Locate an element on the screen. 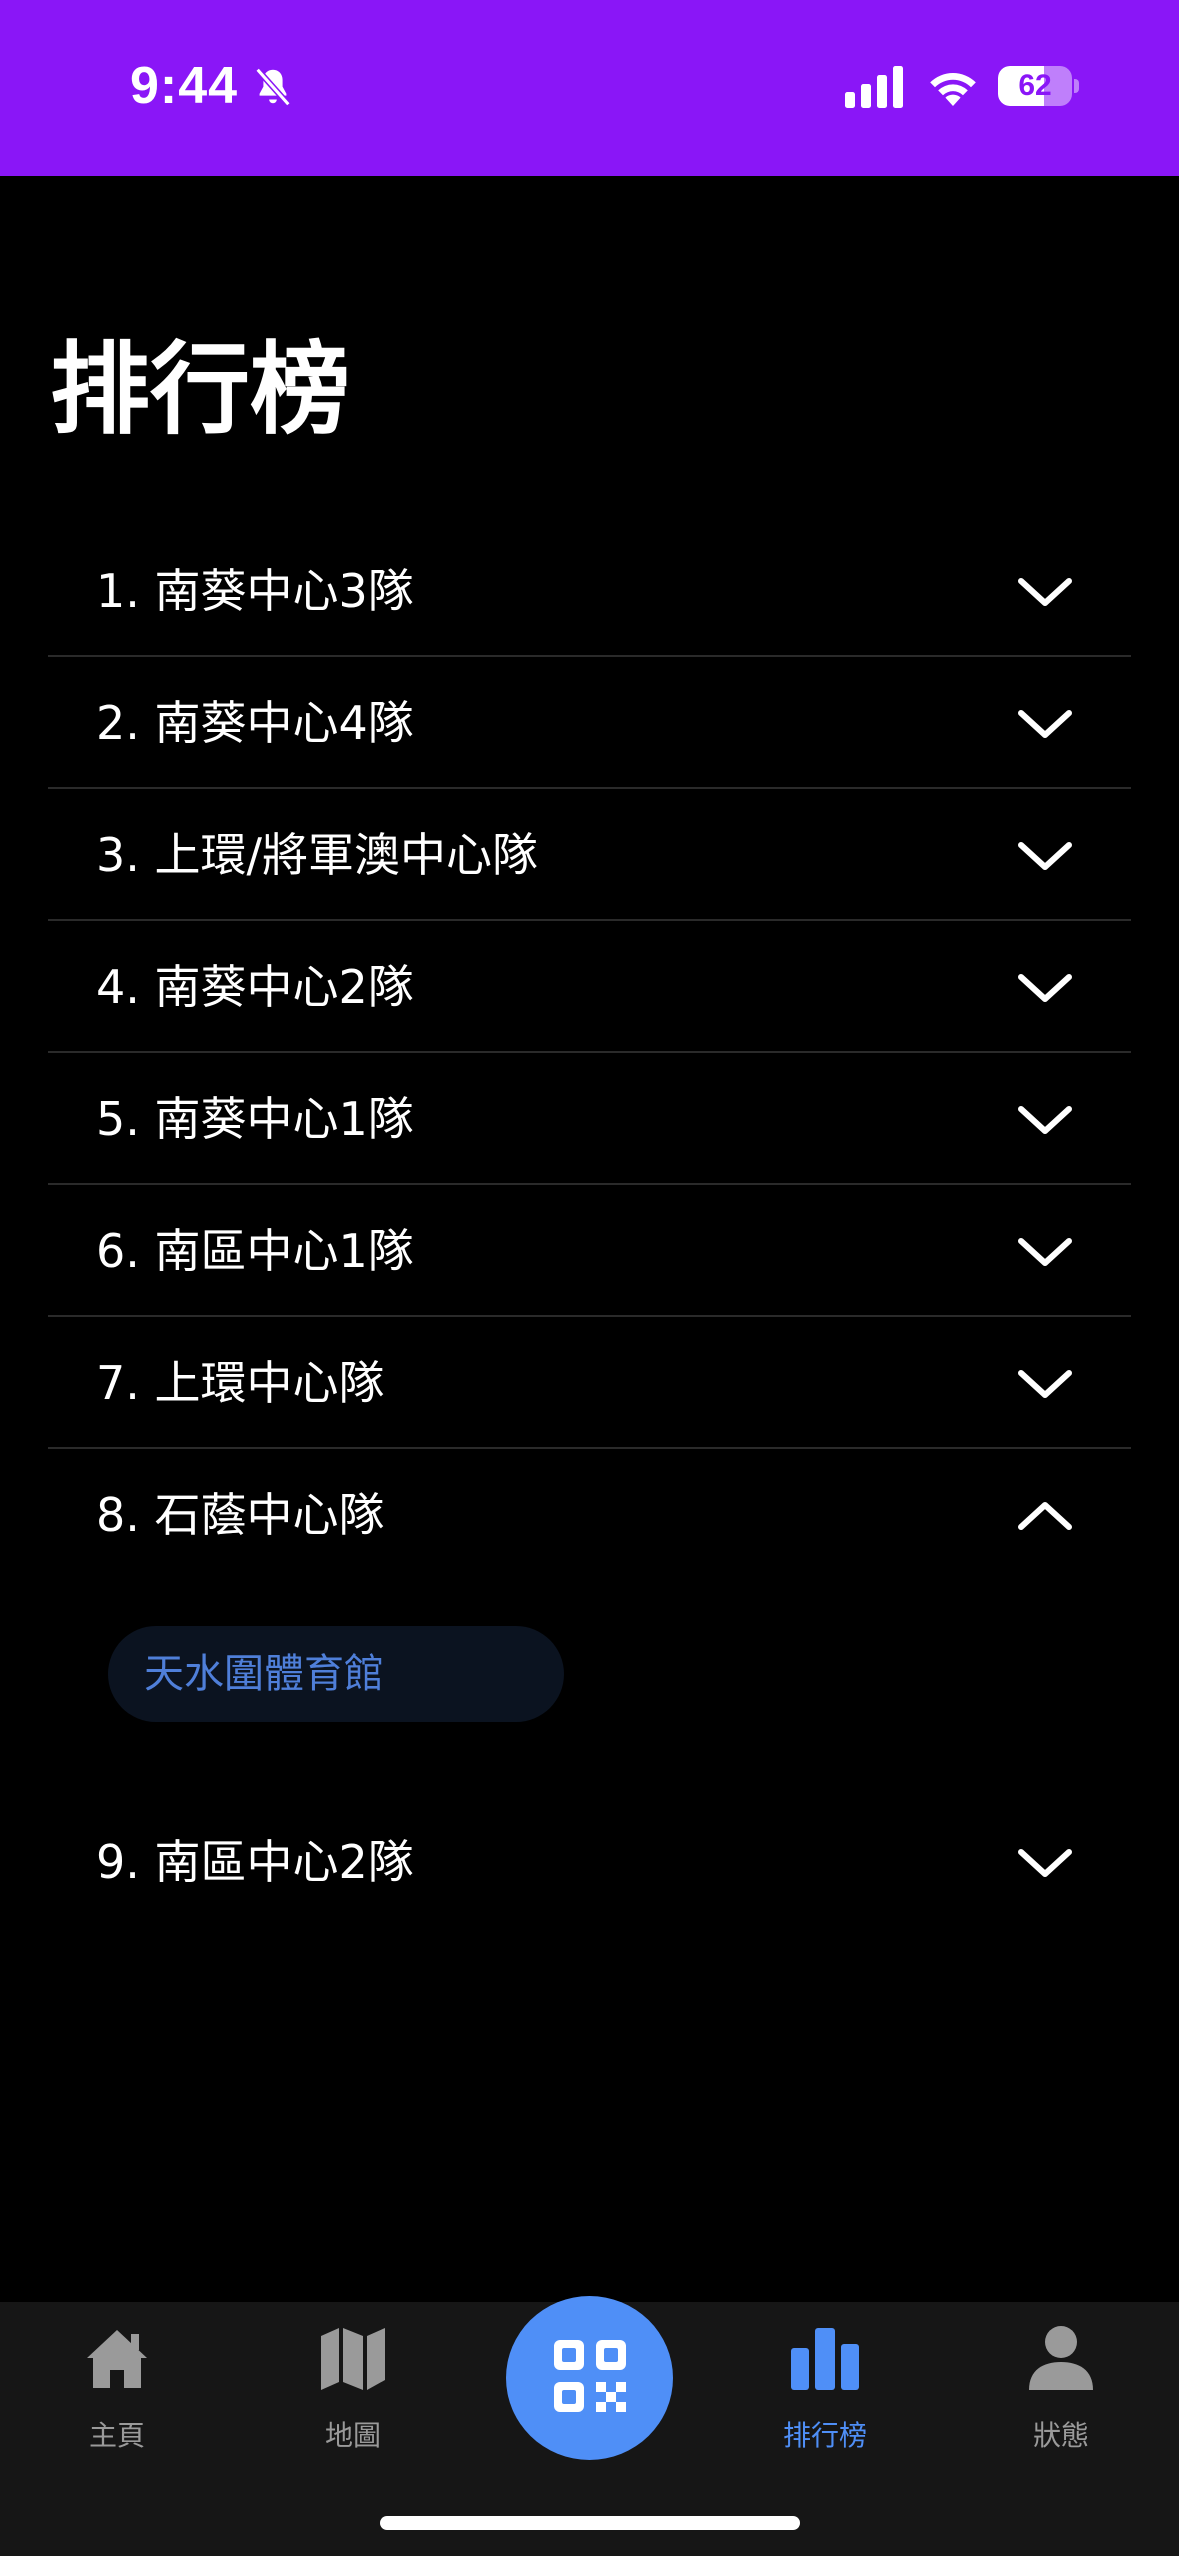 The height and width of the screenshot is (2556, 1179). leaderboard-row: 2. 南葵中心4隊 is located at coordinates (589, 723).